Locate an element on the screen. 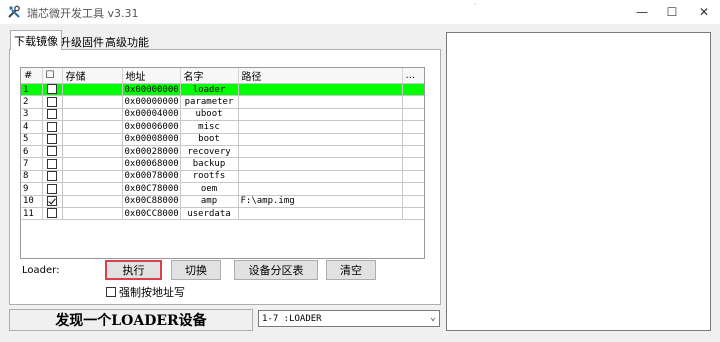 This screenshot has width=720, height=342. switch-button: 切换 is located at coordinates (196, 270).